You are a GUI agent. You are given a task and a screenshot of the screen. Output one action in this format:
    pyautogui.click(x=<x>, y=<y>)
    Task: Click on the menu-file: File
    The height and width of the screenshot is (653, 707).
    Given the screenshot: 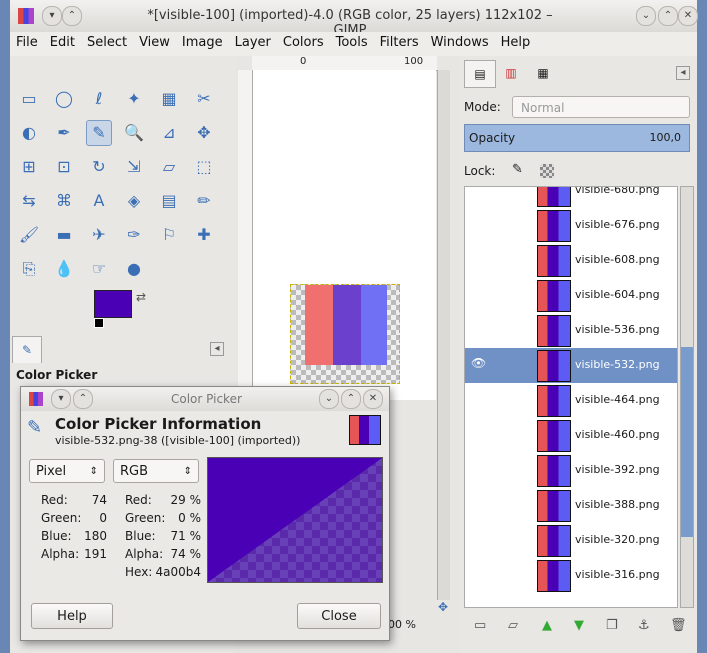 What is the action you would take?
    pyautogui.click(x=27, y=42)
    